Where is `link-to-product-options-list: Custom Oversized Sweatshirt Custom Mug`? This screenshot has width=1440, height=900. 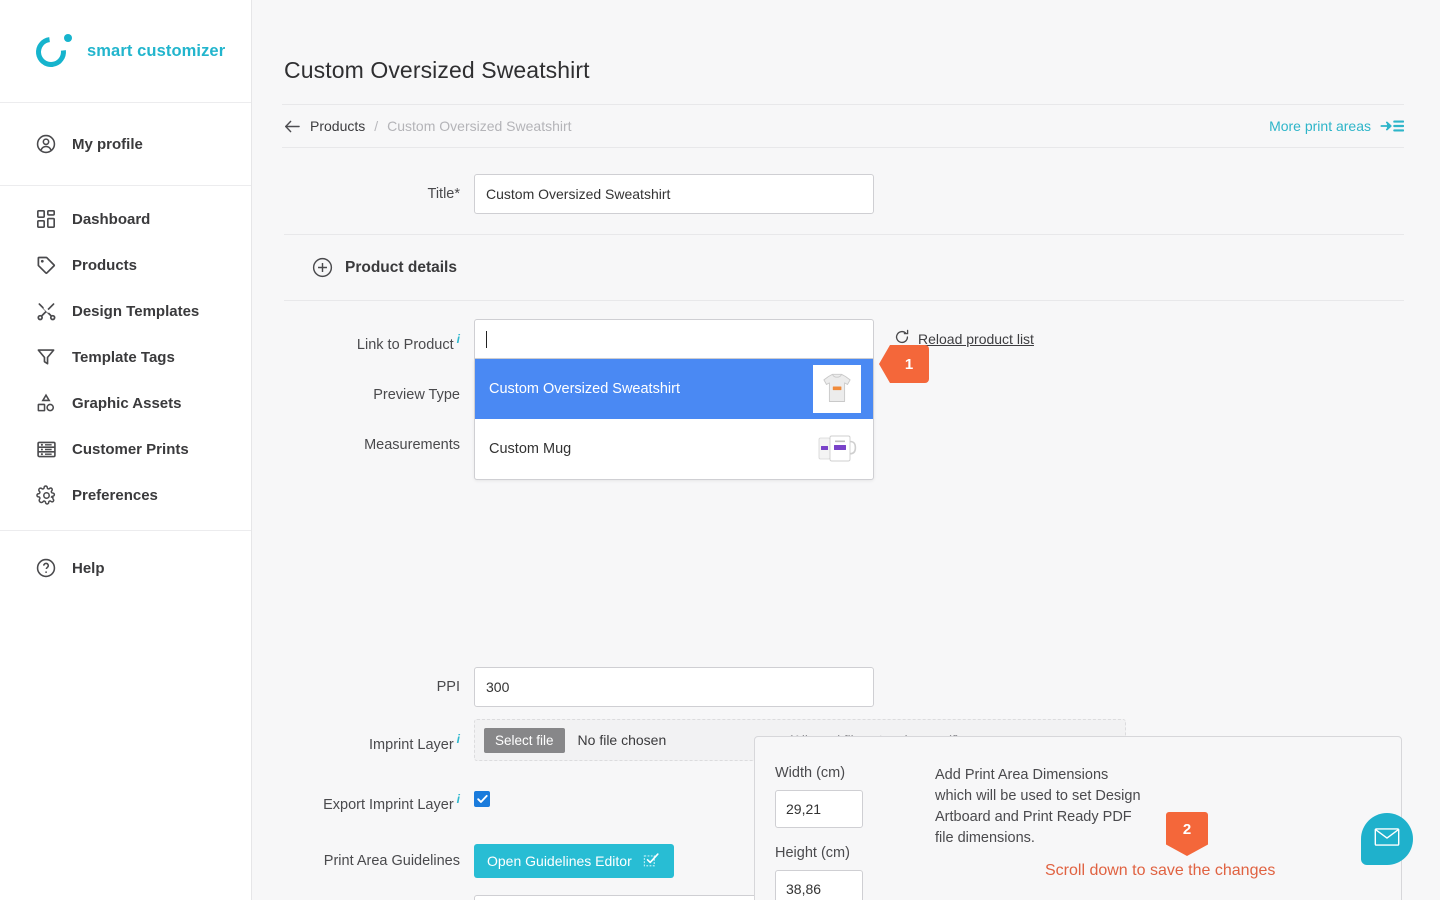
link-to-product-options-list: Custom Oversized Sweatshirt Custom Mug is located at coordinates (674, 420).